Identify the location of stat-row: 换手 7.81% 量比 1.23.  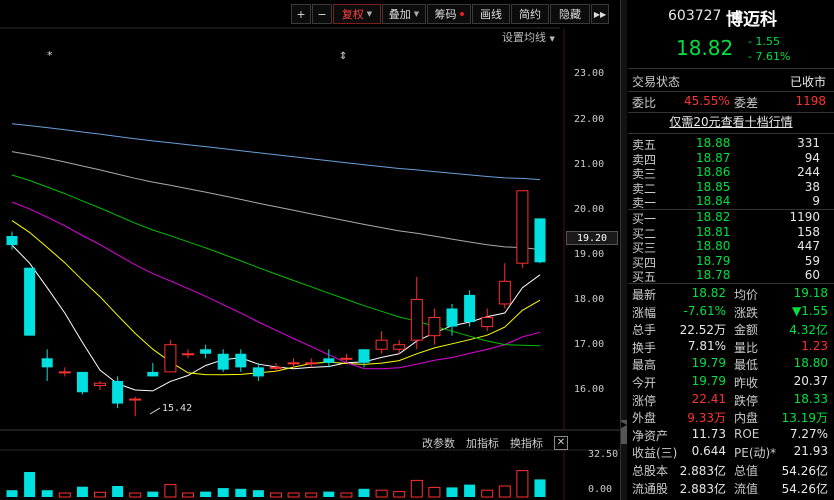
(731, 347).